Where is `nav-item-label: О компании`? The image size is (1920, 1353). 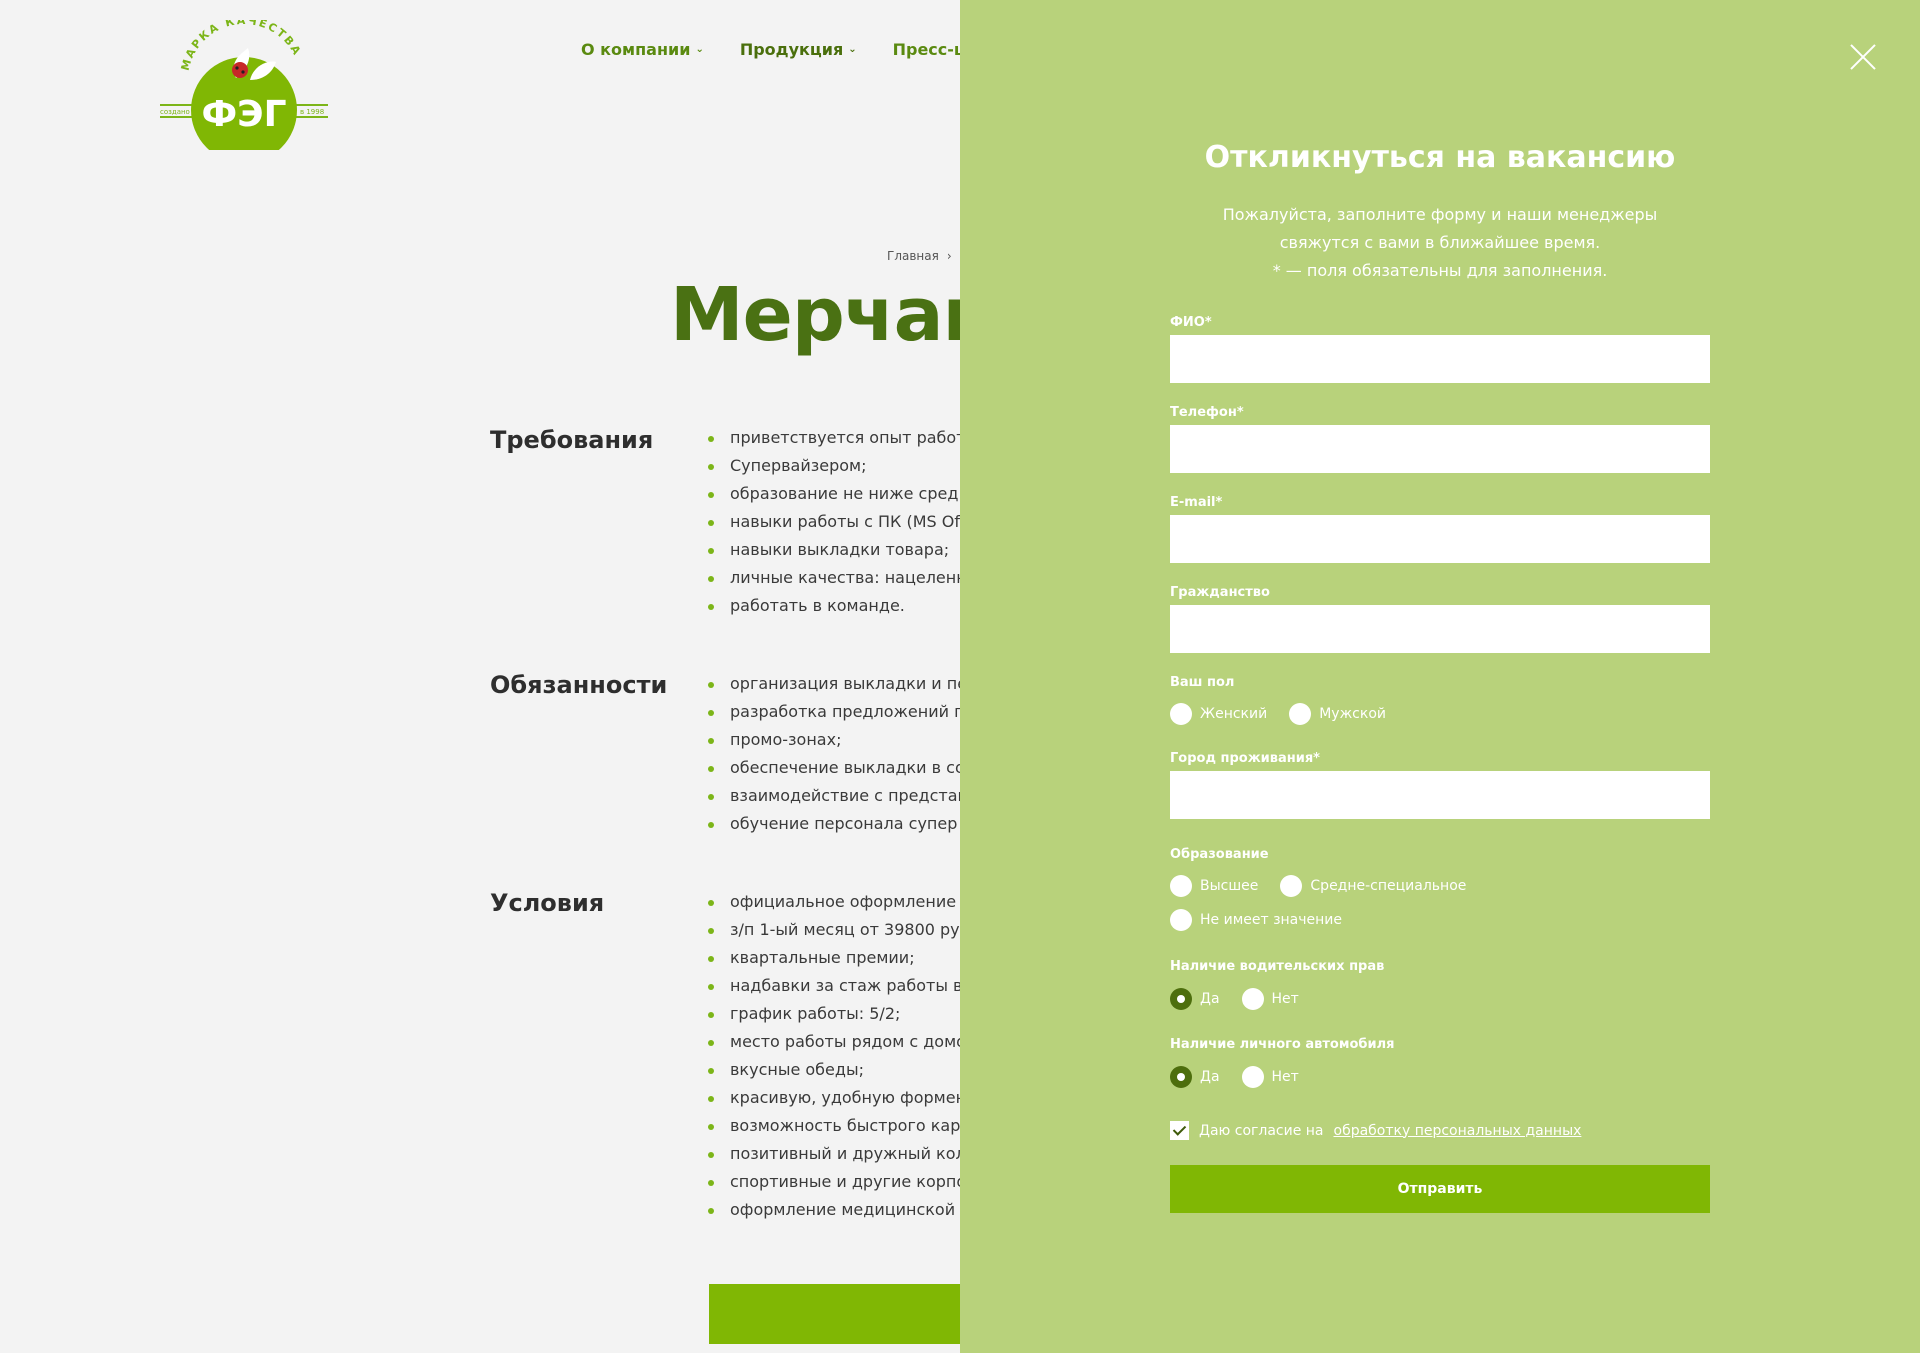
nav-item-label: О компании is located at coordinates (636, 49).